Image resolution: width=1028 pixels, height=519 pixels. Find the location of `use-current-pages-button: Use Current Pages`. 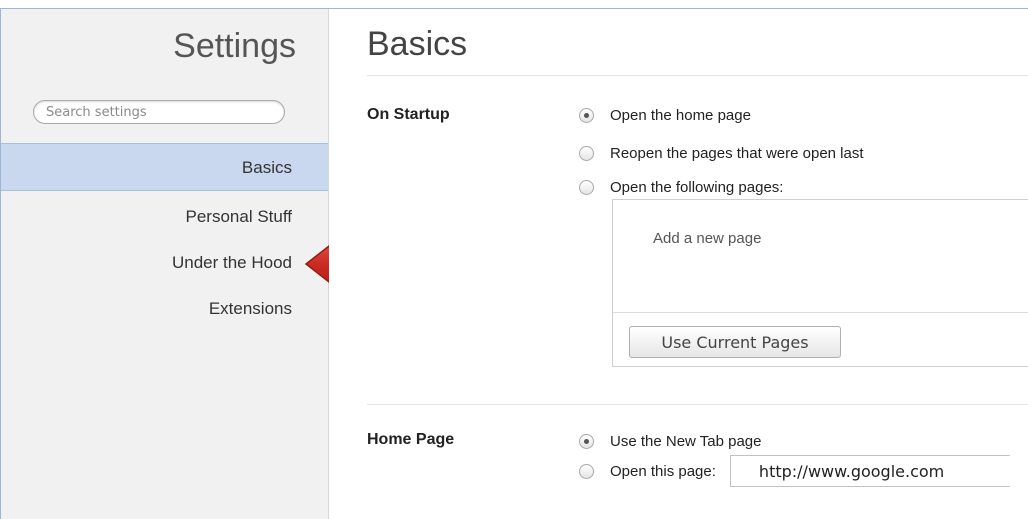

use-current-pages-button: Use Current Pages is located at coordinates (735, 342).